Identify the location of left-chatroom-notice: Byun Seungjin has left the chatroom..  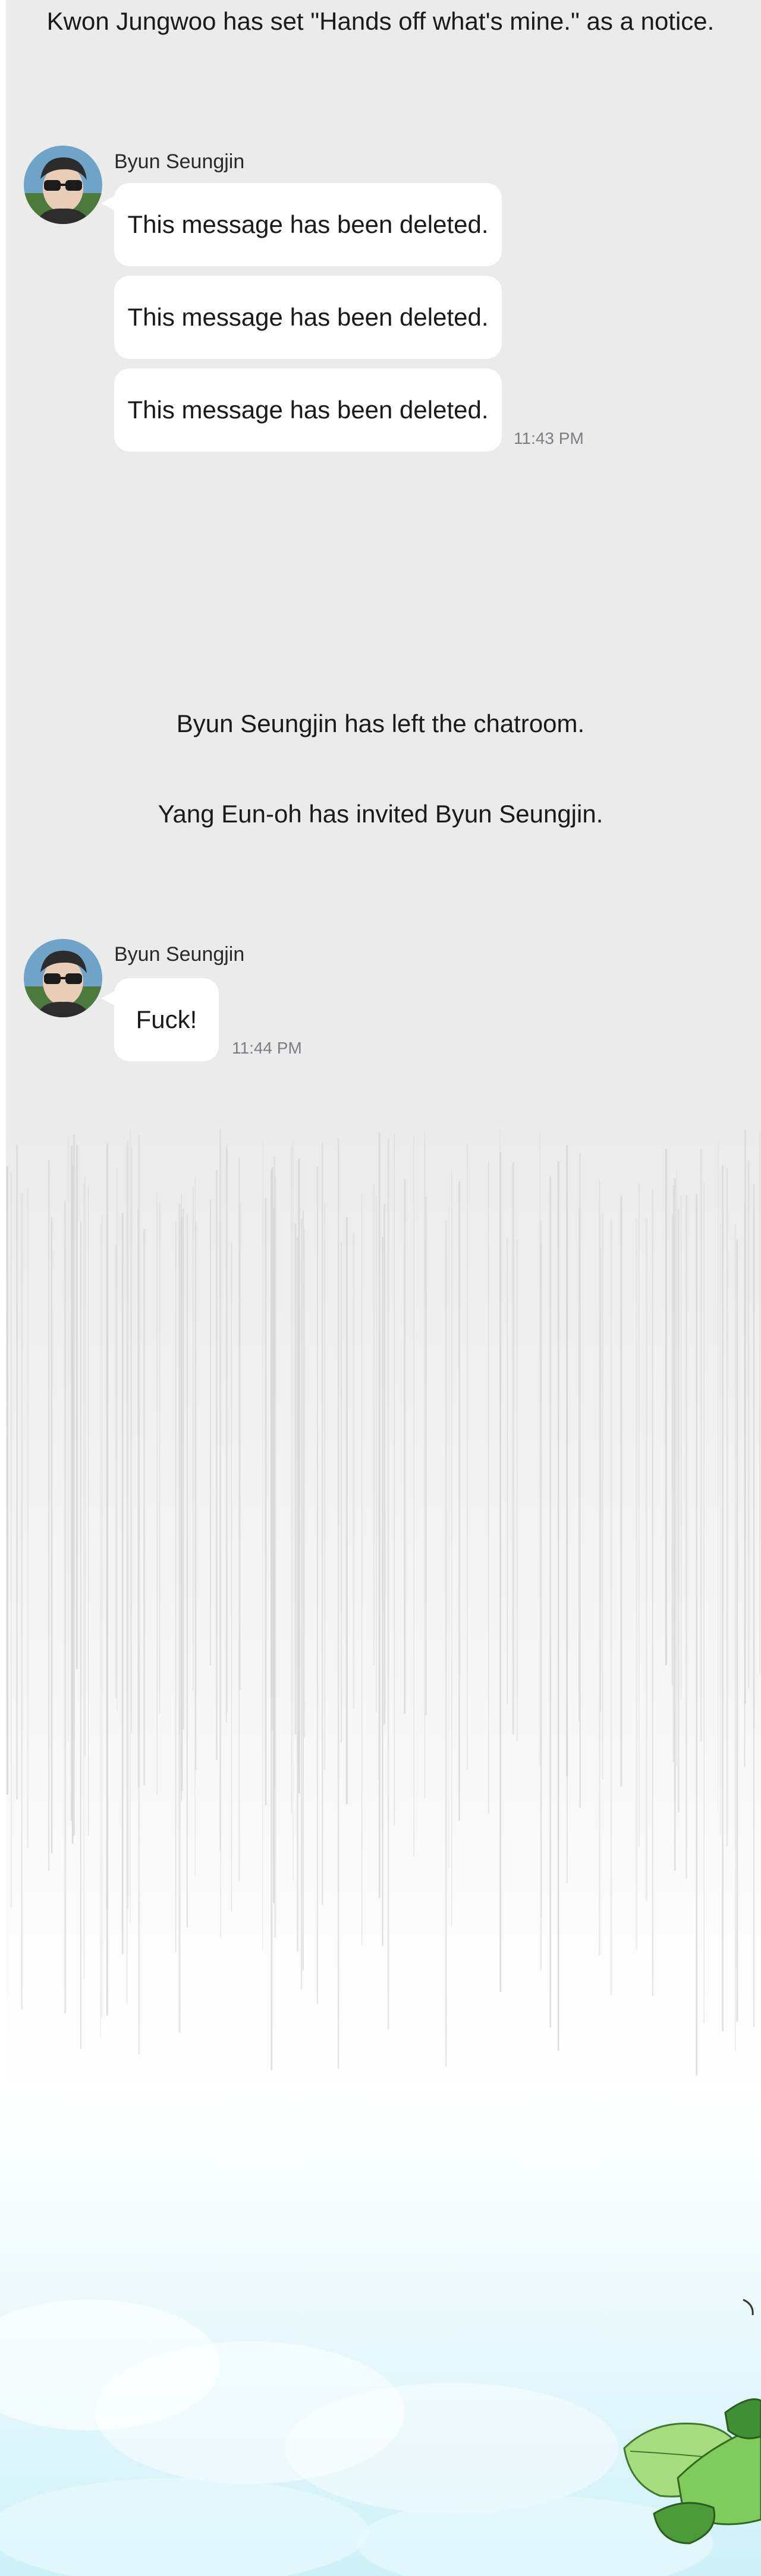
(380, 724).